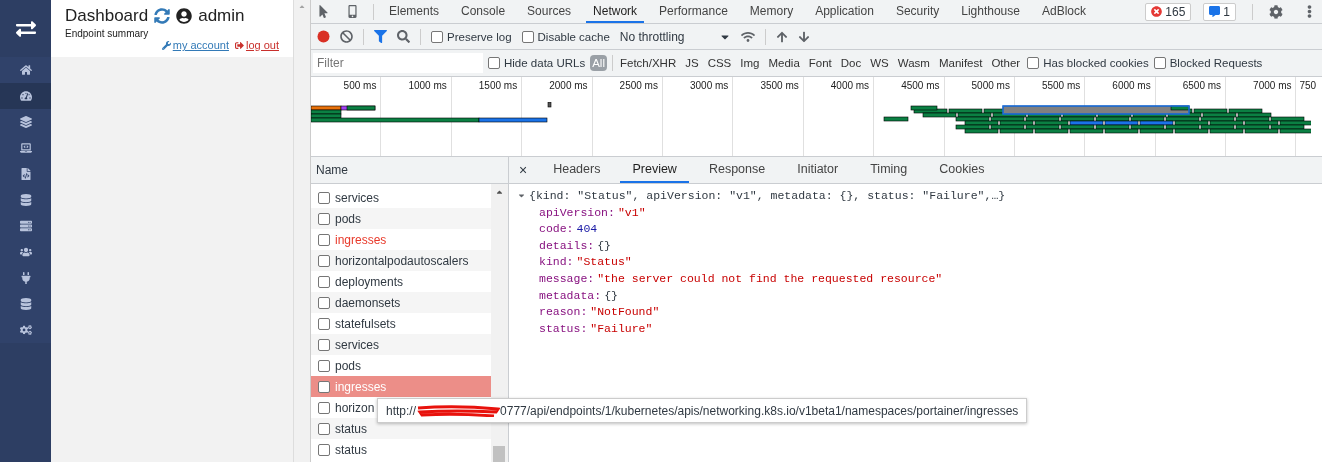 The width and height of the screenshot is (1322, 462). Describe the element at coordinates (401, 410) in the screenshot. I see `url-text: http://` at that location.